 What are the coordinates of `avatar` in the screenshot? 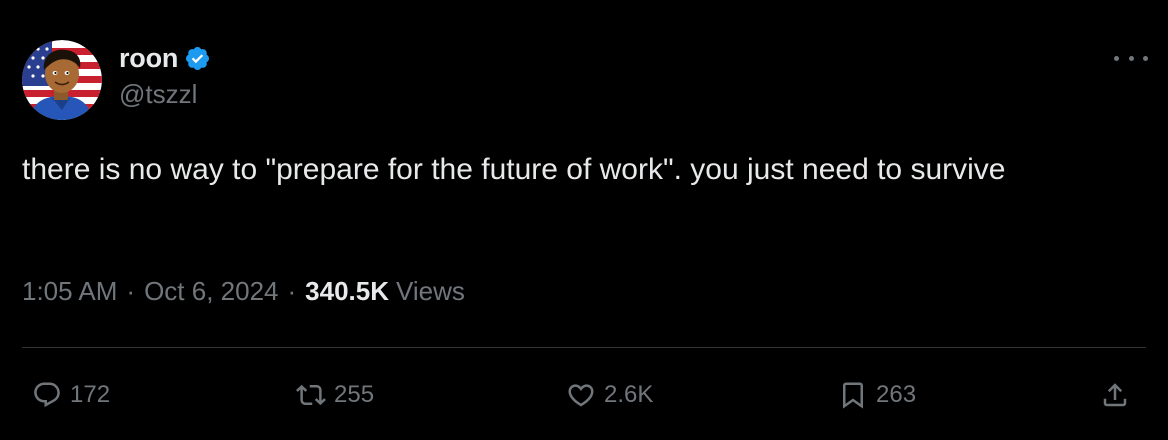 It's located at (62, 80).